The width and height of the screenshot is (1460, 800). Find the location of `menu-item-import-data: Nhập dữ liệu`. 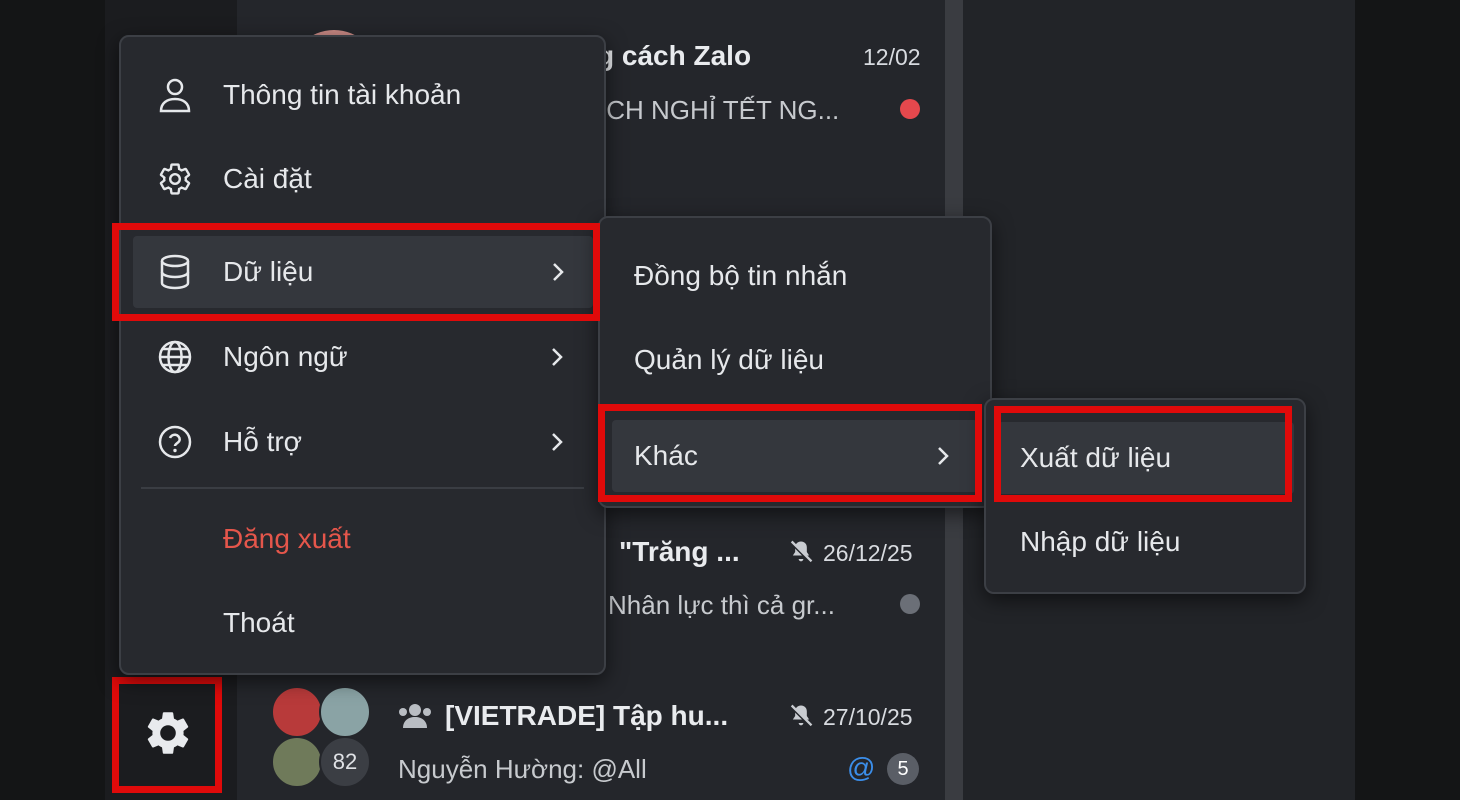

menu-item-import-data: Nhập dữ liệu is located at coordinates (1145, 542).